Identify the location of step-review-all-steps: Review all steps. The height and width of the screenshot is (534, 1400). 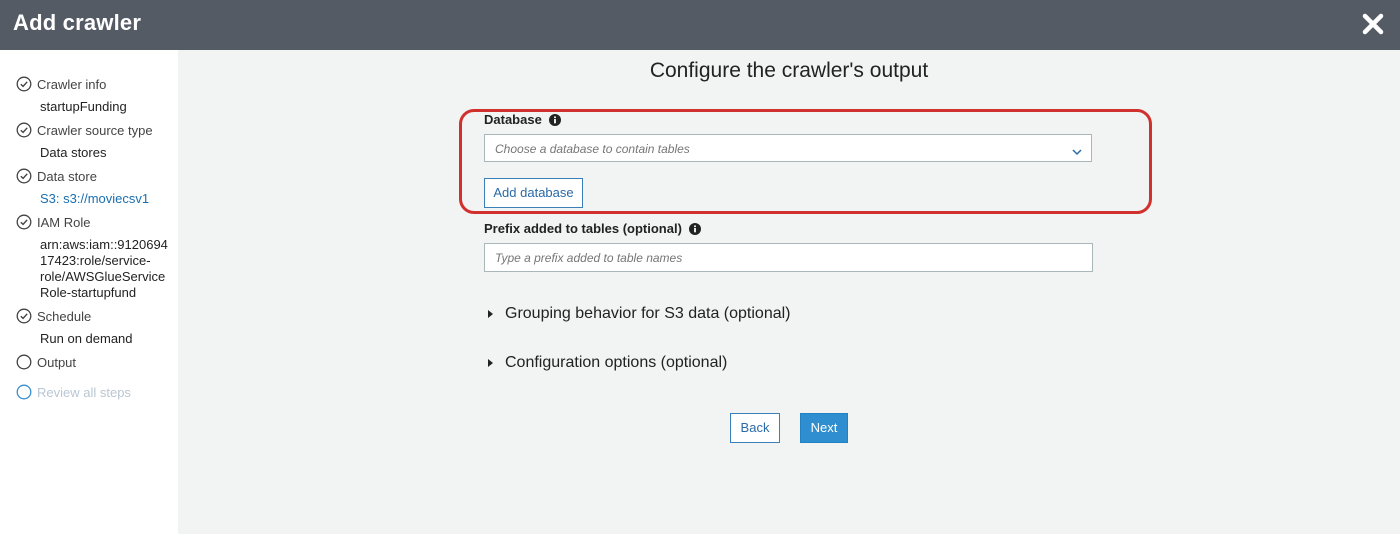
(73, 392).